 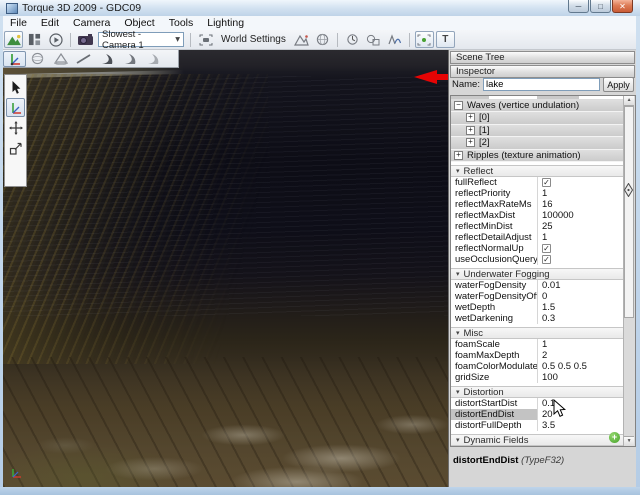 What do you see at coordinates (15, 107) in the screenshot?
I see `move-tool-button` at bounding box center [15, 107].